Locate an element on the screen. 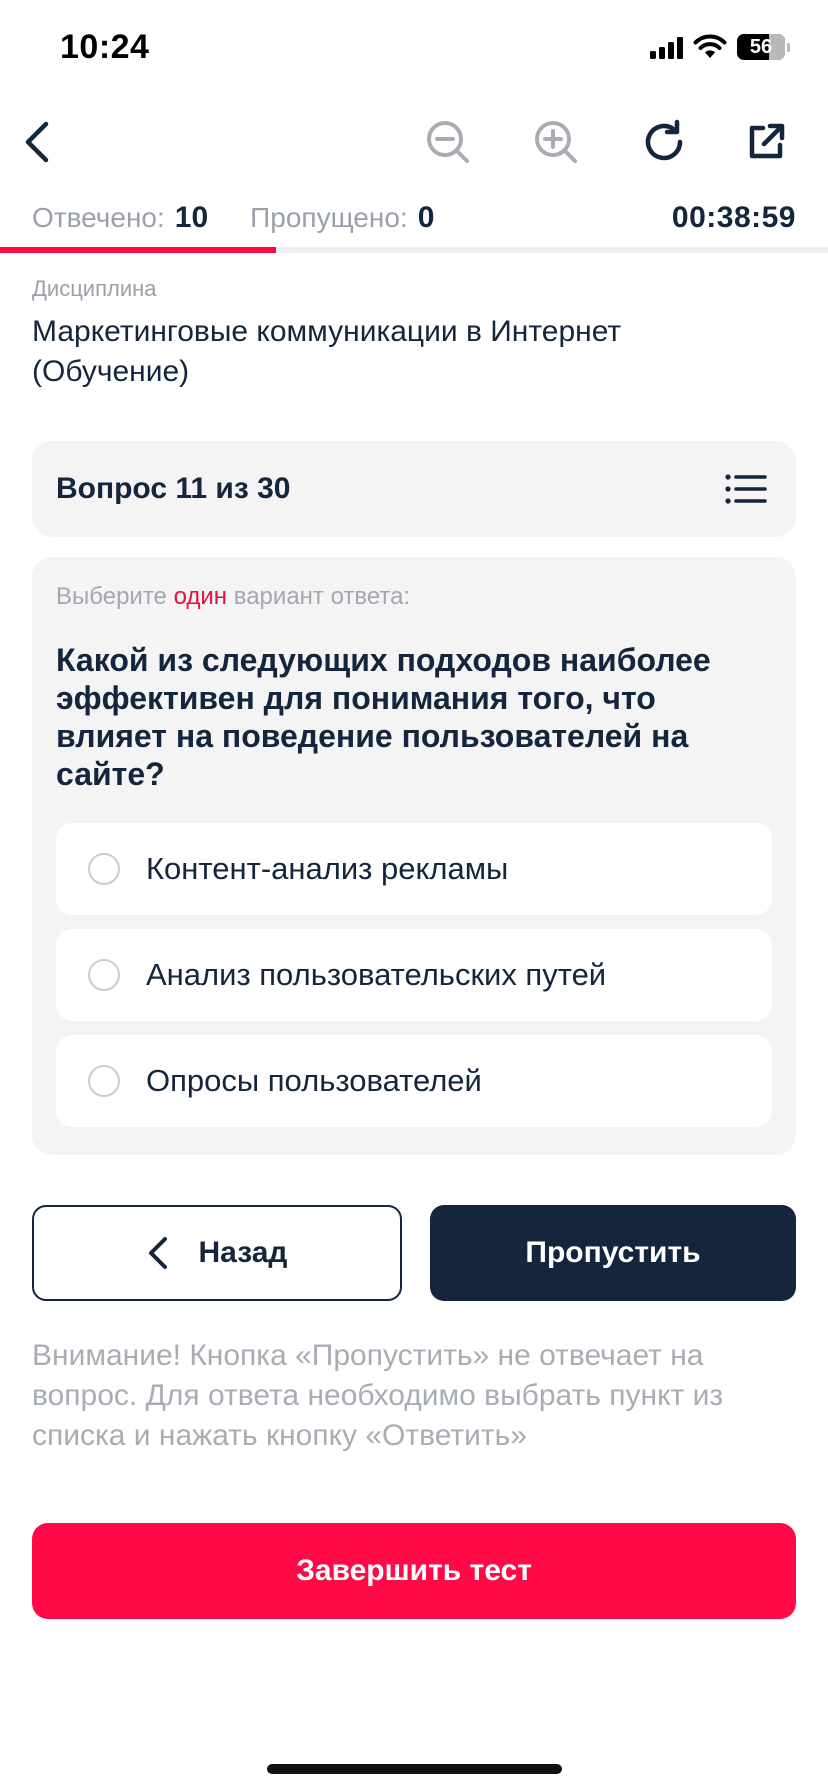  status-bar: 10:24 56 is located at coordinates (414, 50).